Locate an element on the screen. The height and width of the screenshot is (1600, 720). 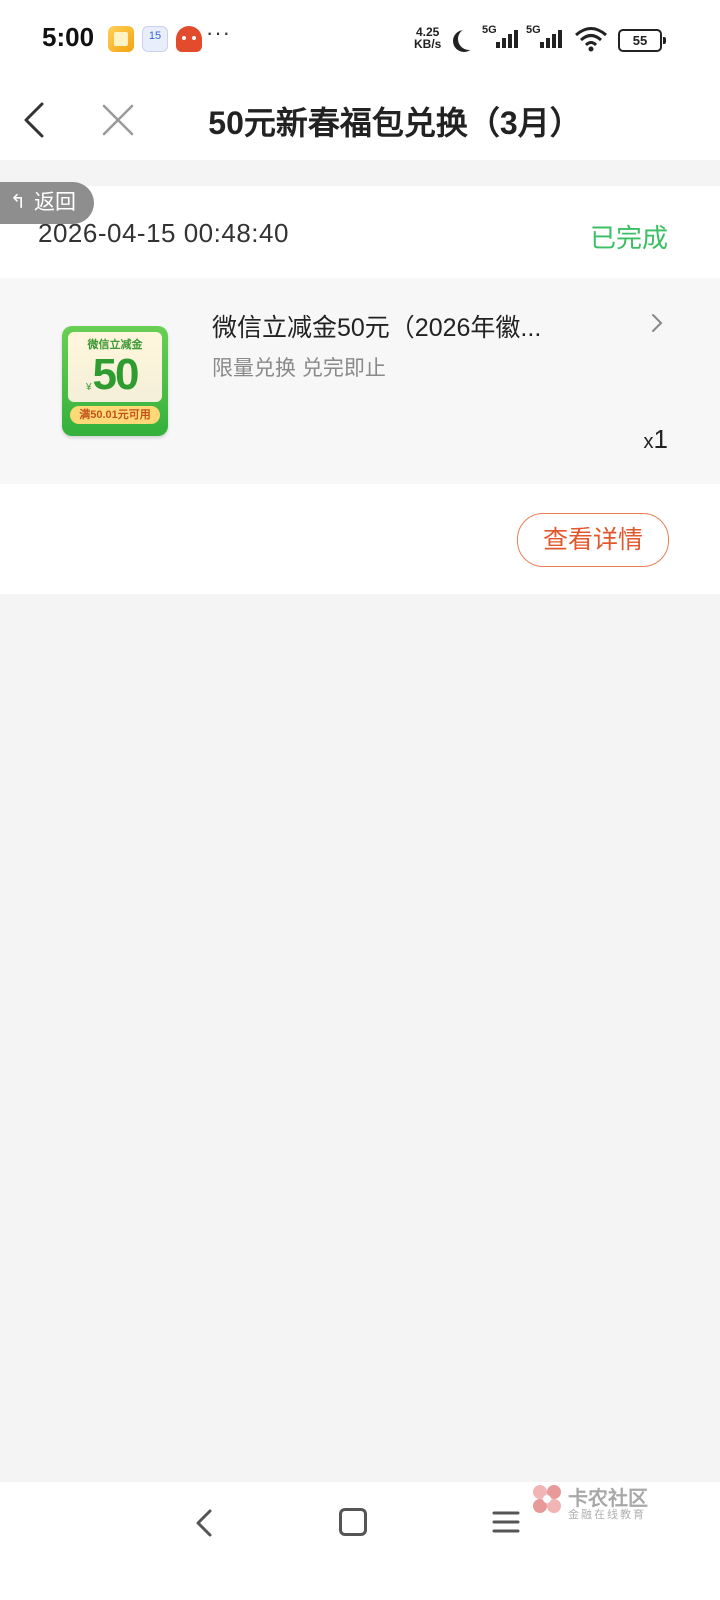
net-speed: 4.25 KB/s is located at coordinates (427, 38).